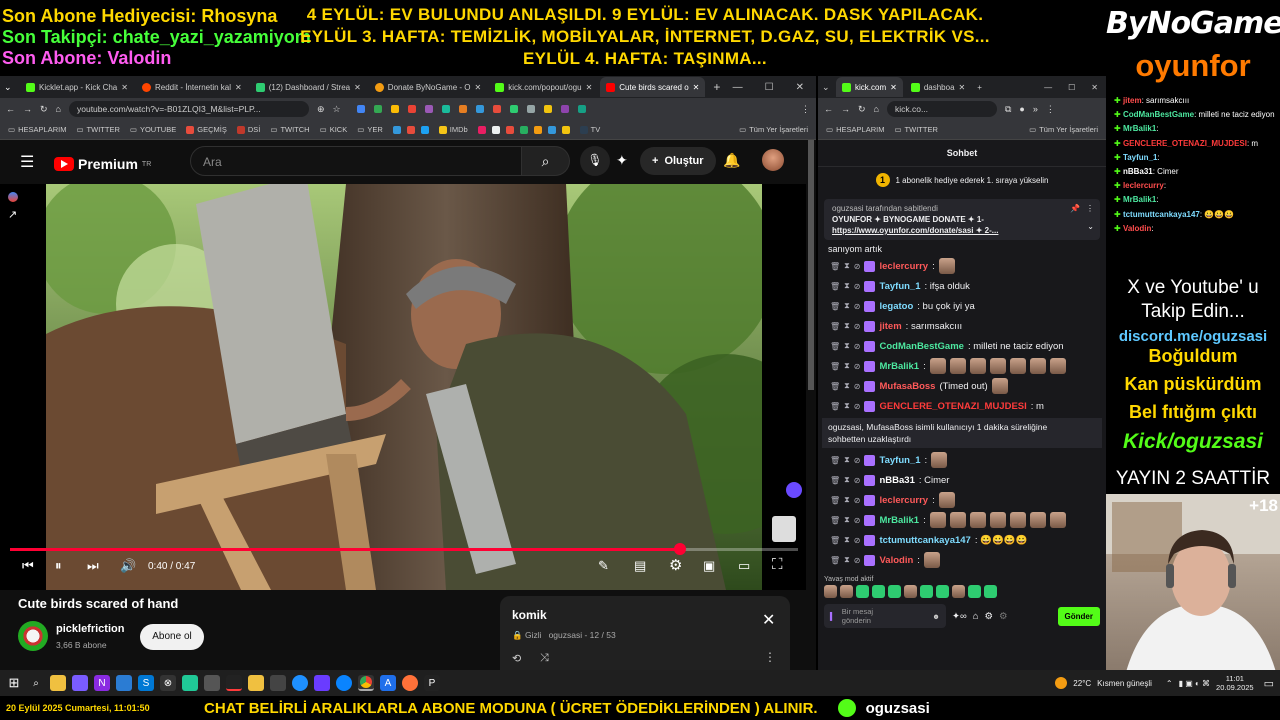 The width and height of the screenshot is (1280, 720). What do you see at coordinates (589, 129) in the screenshot?
I see `bookmark-tv: TV` at bounding box center [589, 129].